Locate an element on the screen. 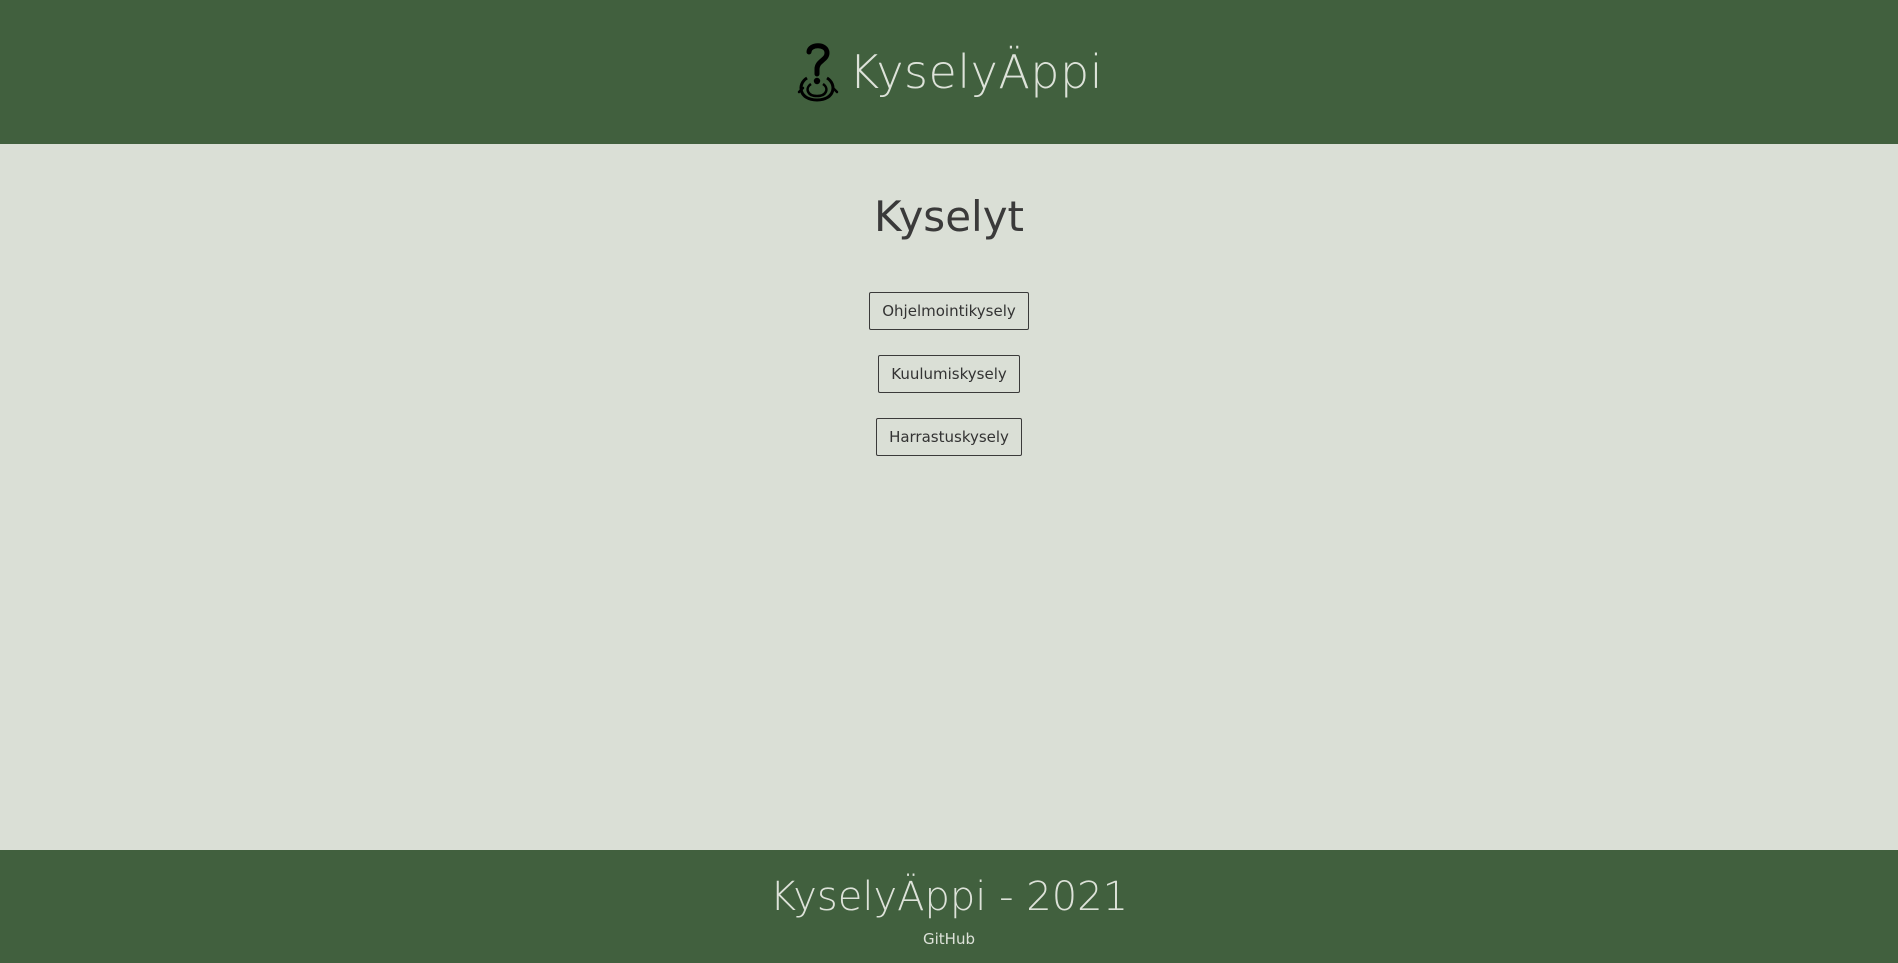  survey-button-kuulumiskysely: Kuulumiskysely is located at coordinates (949, 374).